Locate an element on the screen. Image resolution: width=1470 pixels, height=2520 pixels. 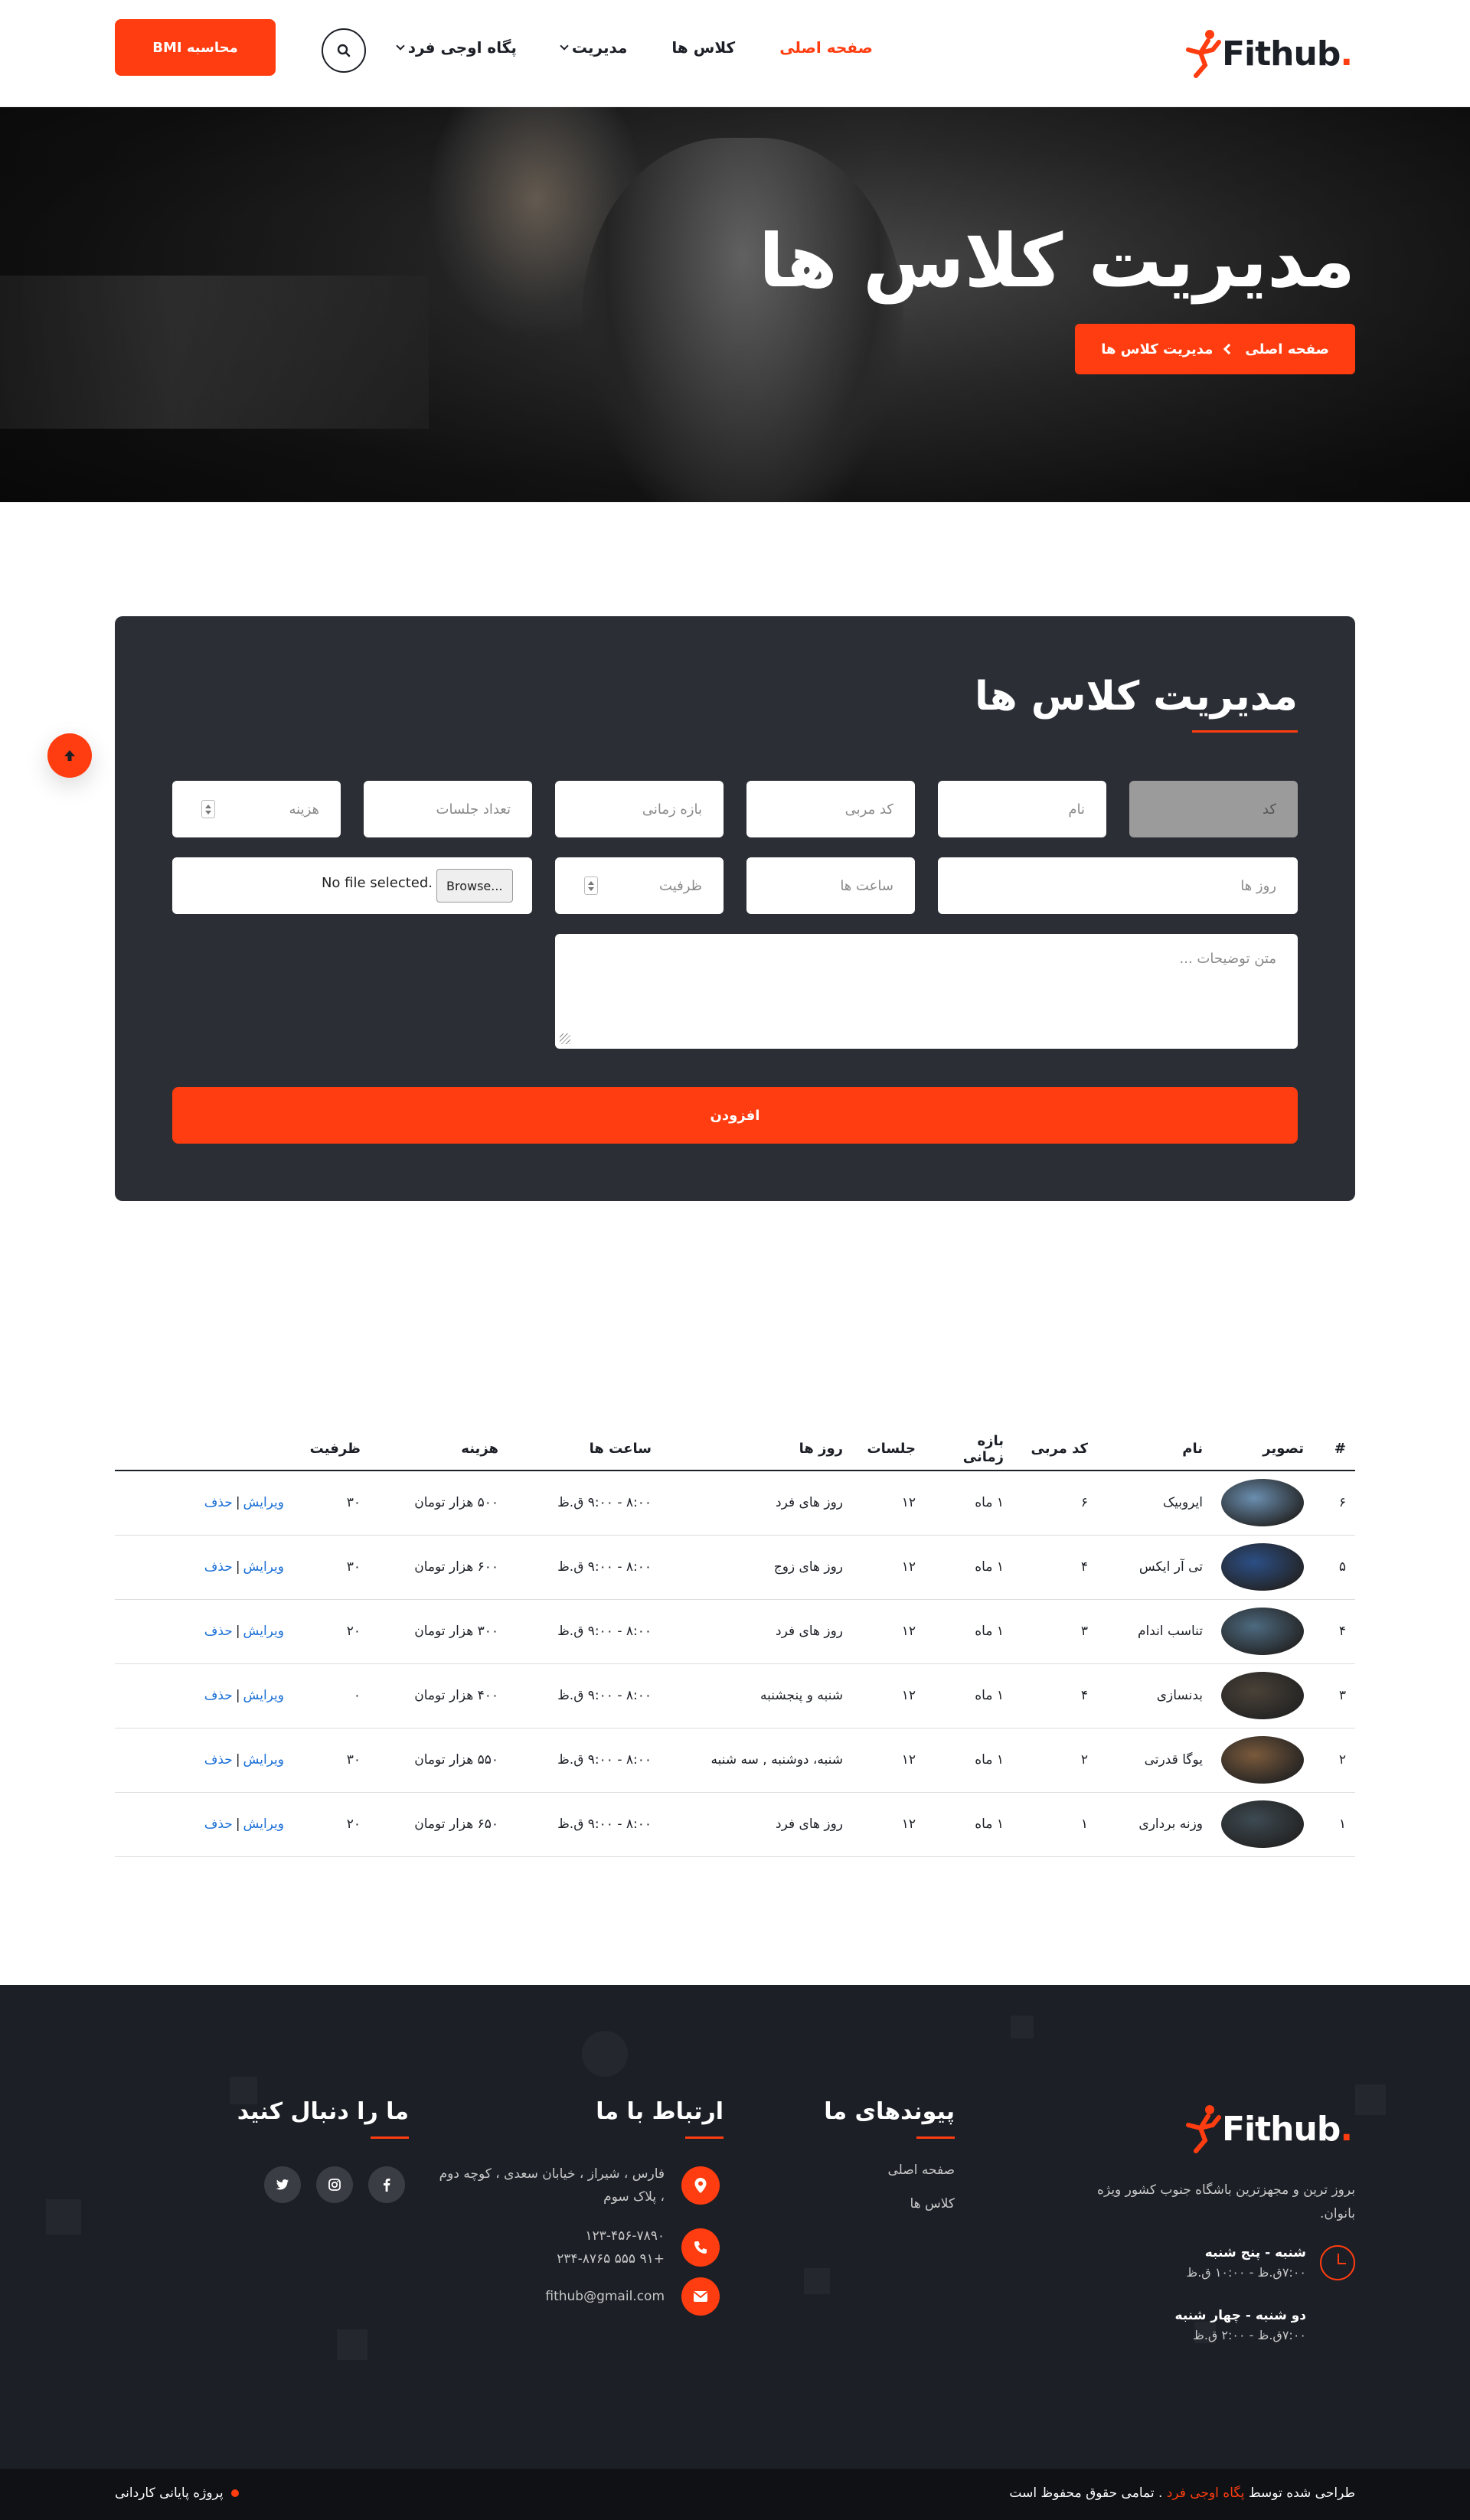
row-index: ۱ is located at coordinates (1334, 1824).